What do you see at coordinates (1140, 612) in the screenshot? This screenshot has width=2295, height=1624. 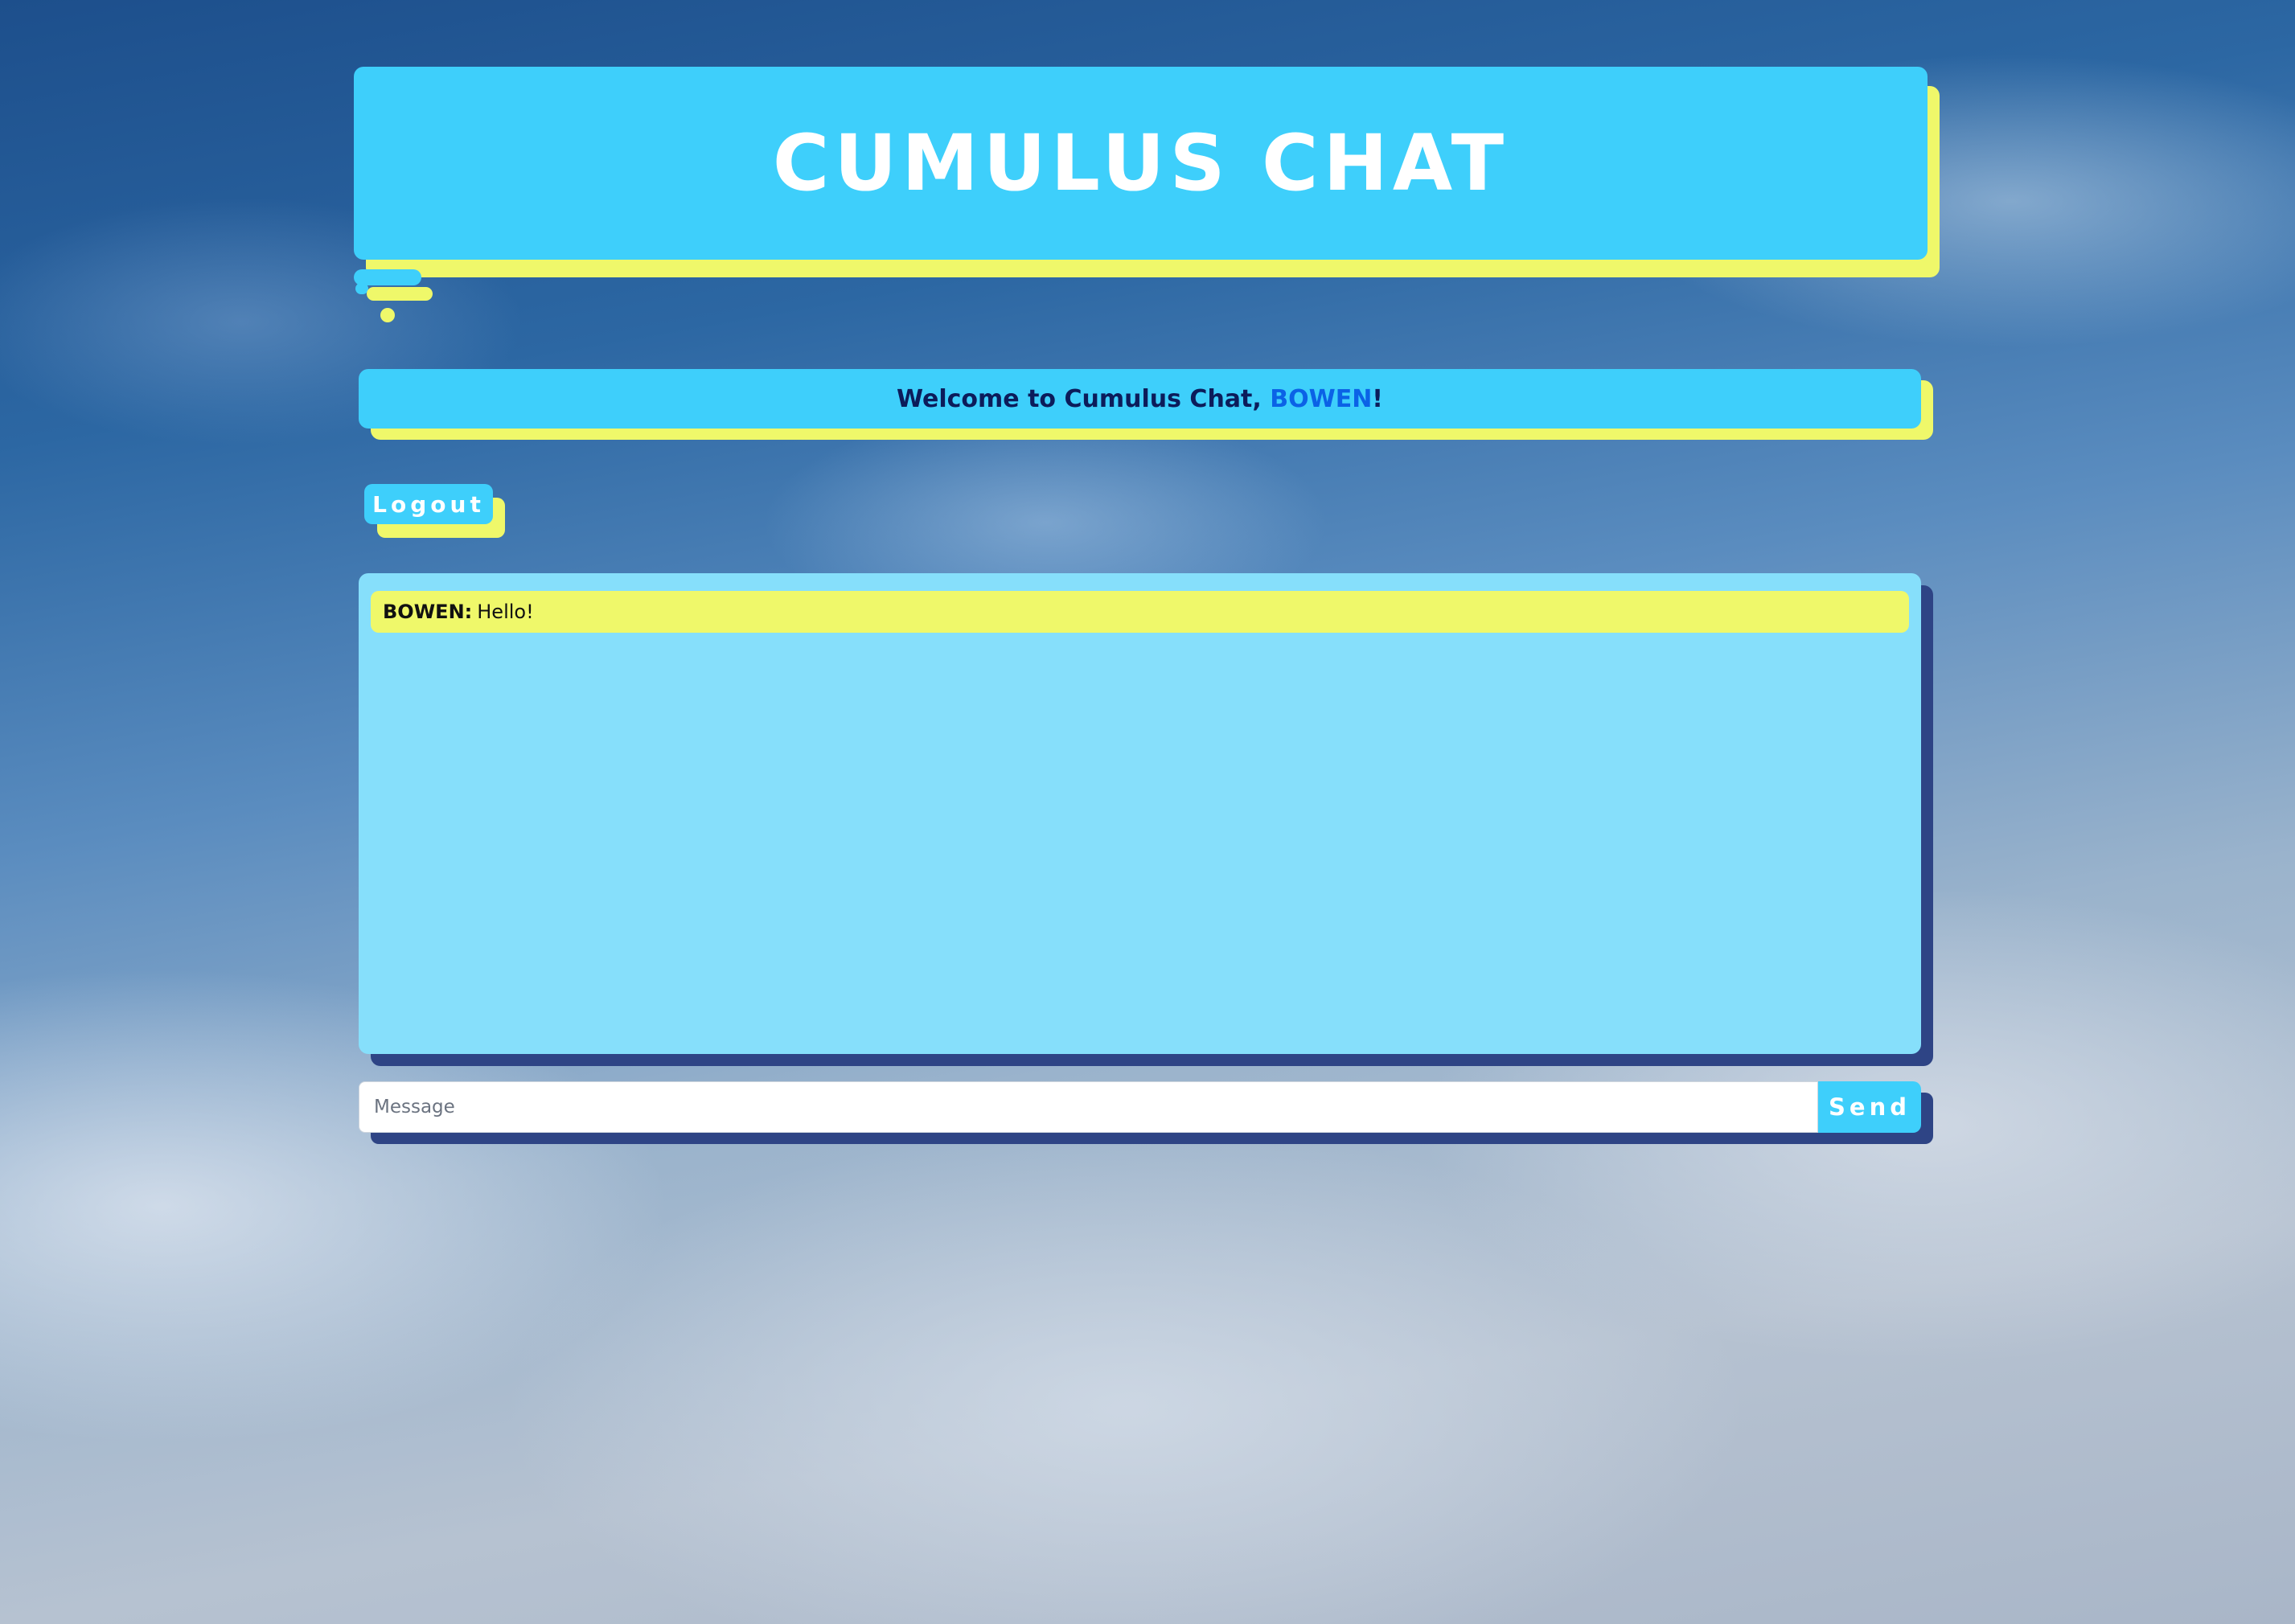 I see `chat-message: BOWEN: Hello!` at bounding box center [1140, 612].